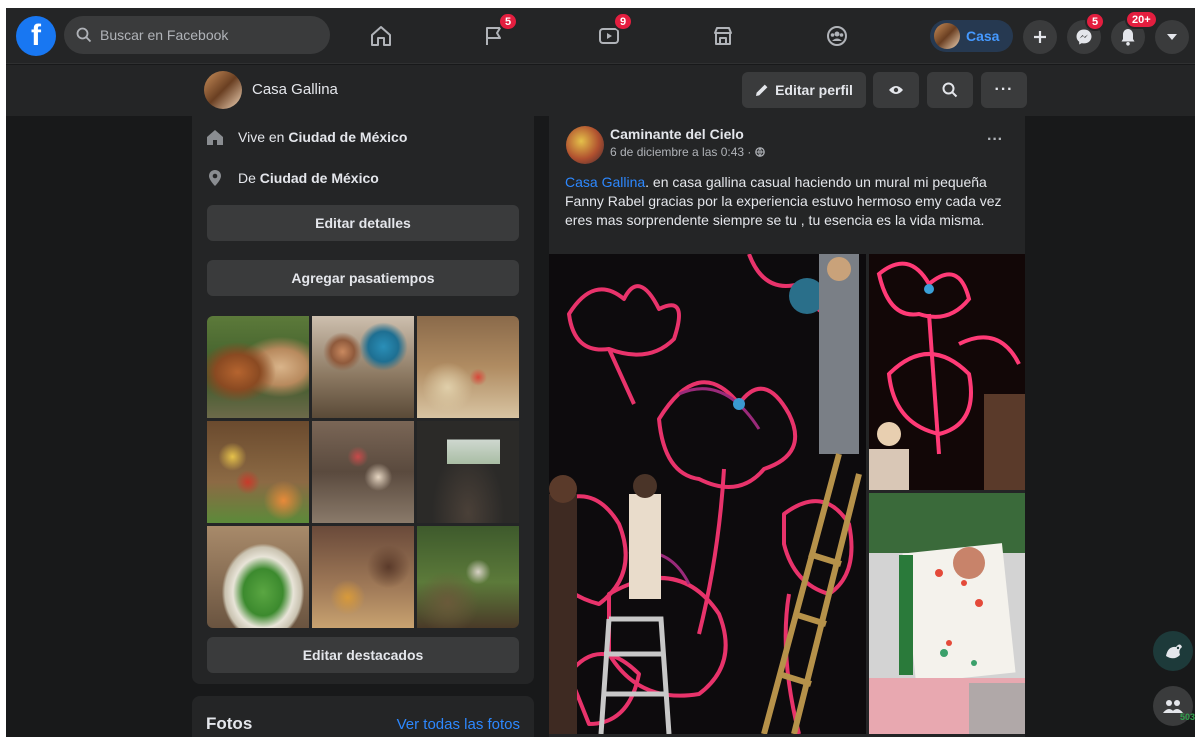  I want to click on profile-chip-name: Casa, so click(983, 36).